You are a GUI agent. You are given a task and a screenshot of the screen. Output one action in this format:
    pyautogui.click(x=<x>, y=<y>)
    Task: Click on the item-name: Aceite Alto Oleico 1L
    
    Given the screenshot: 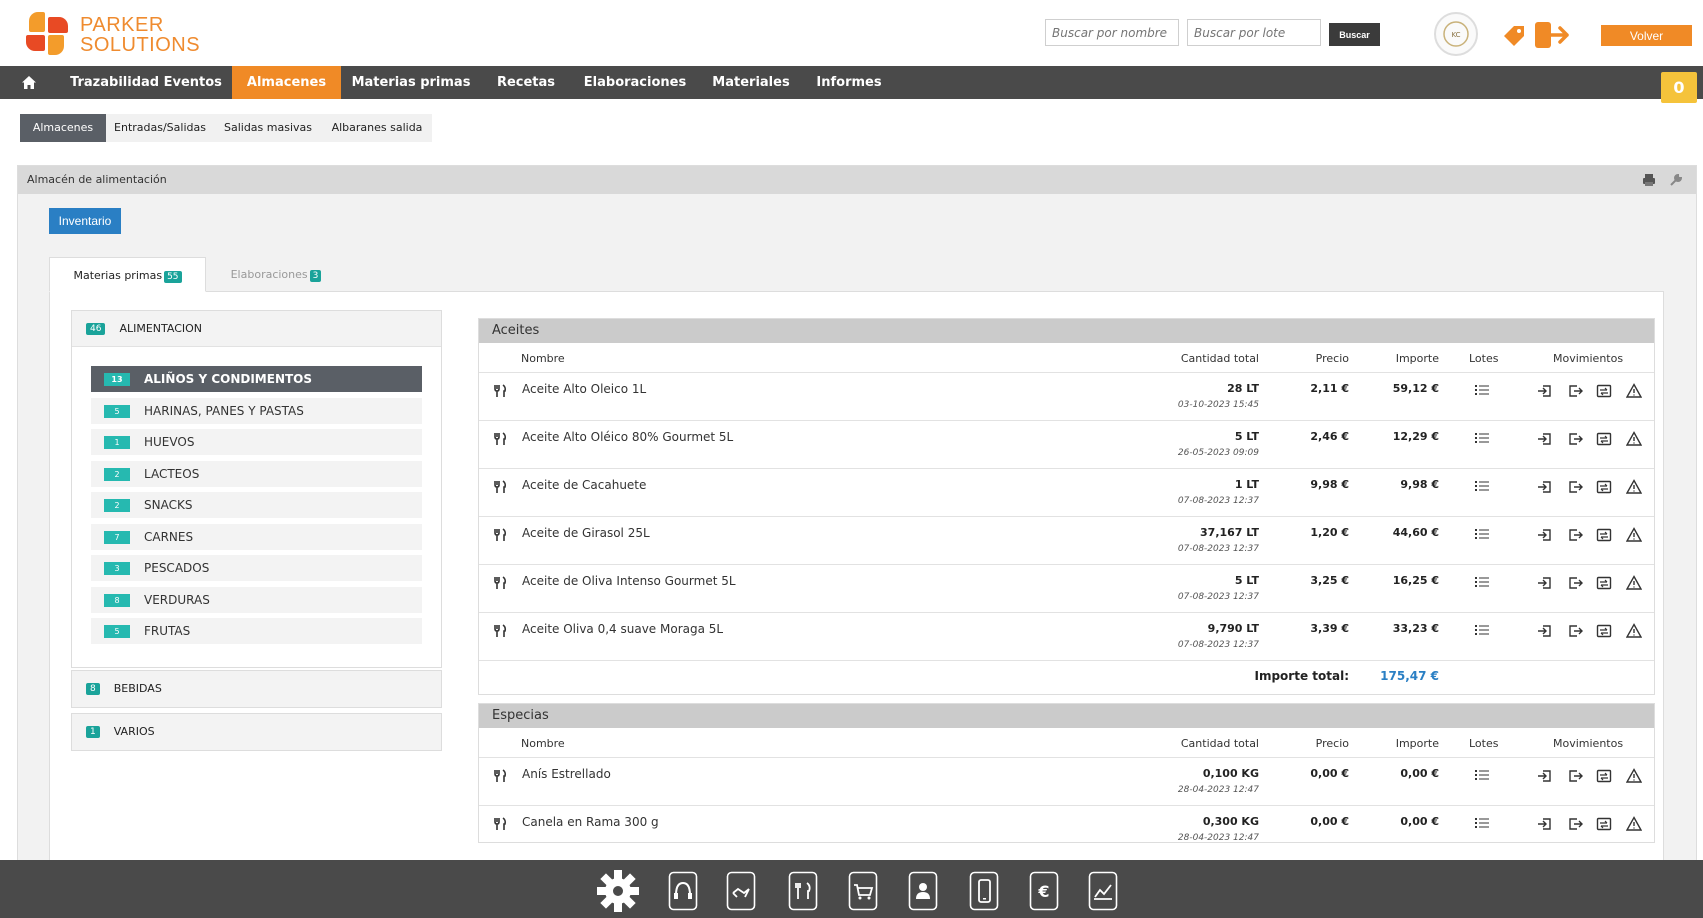 What is the action you would take?
    pyautogui.click(x=584, y=389)
    